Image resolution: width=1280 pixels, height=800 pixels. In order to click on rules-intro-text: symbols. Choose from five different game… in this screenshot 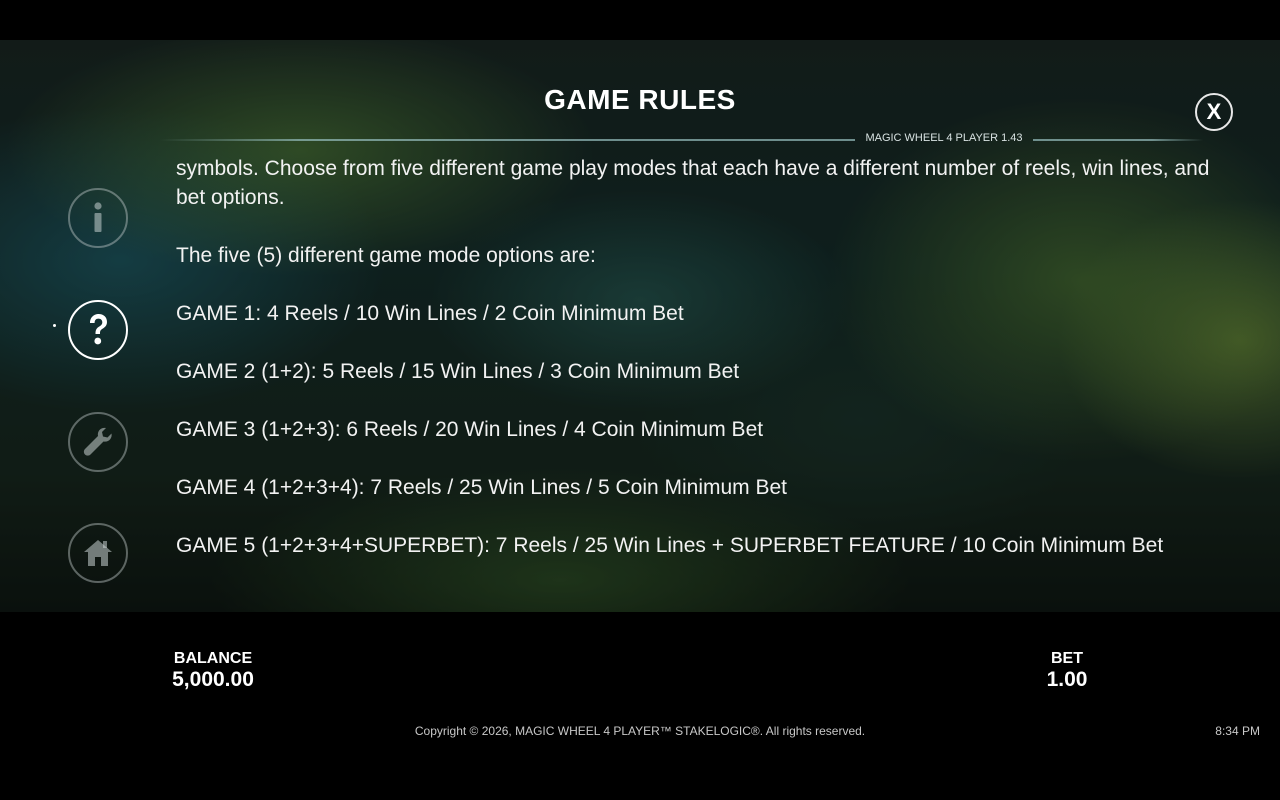, I will do `click(693, 183)`.